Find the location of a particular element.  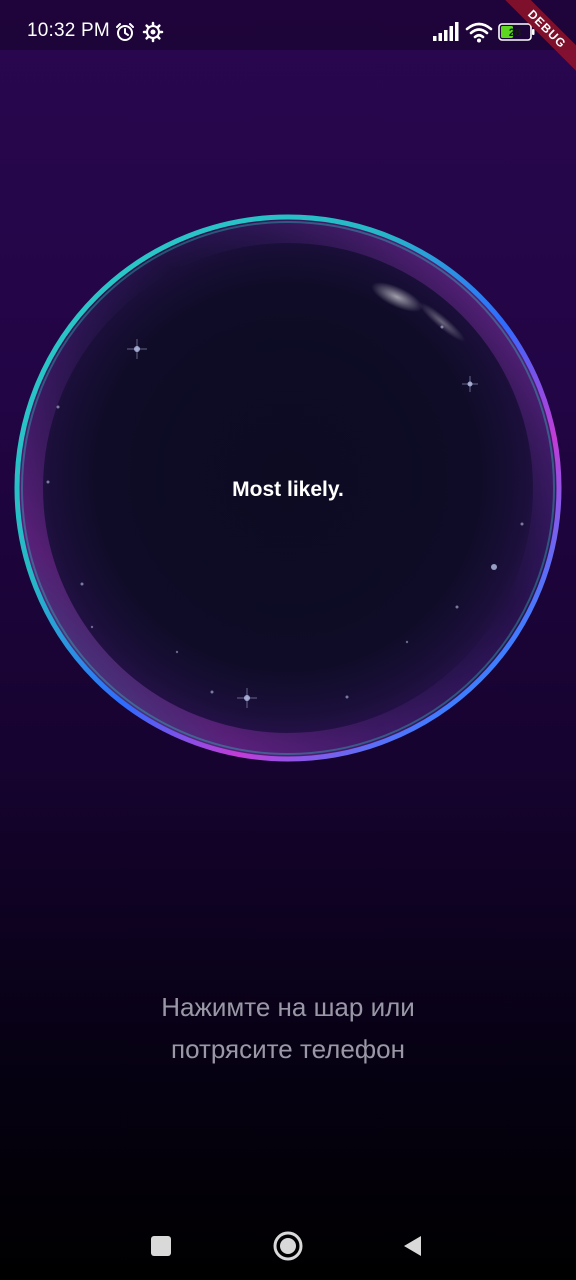

circle-icon is located at coordinates (288, 1246).